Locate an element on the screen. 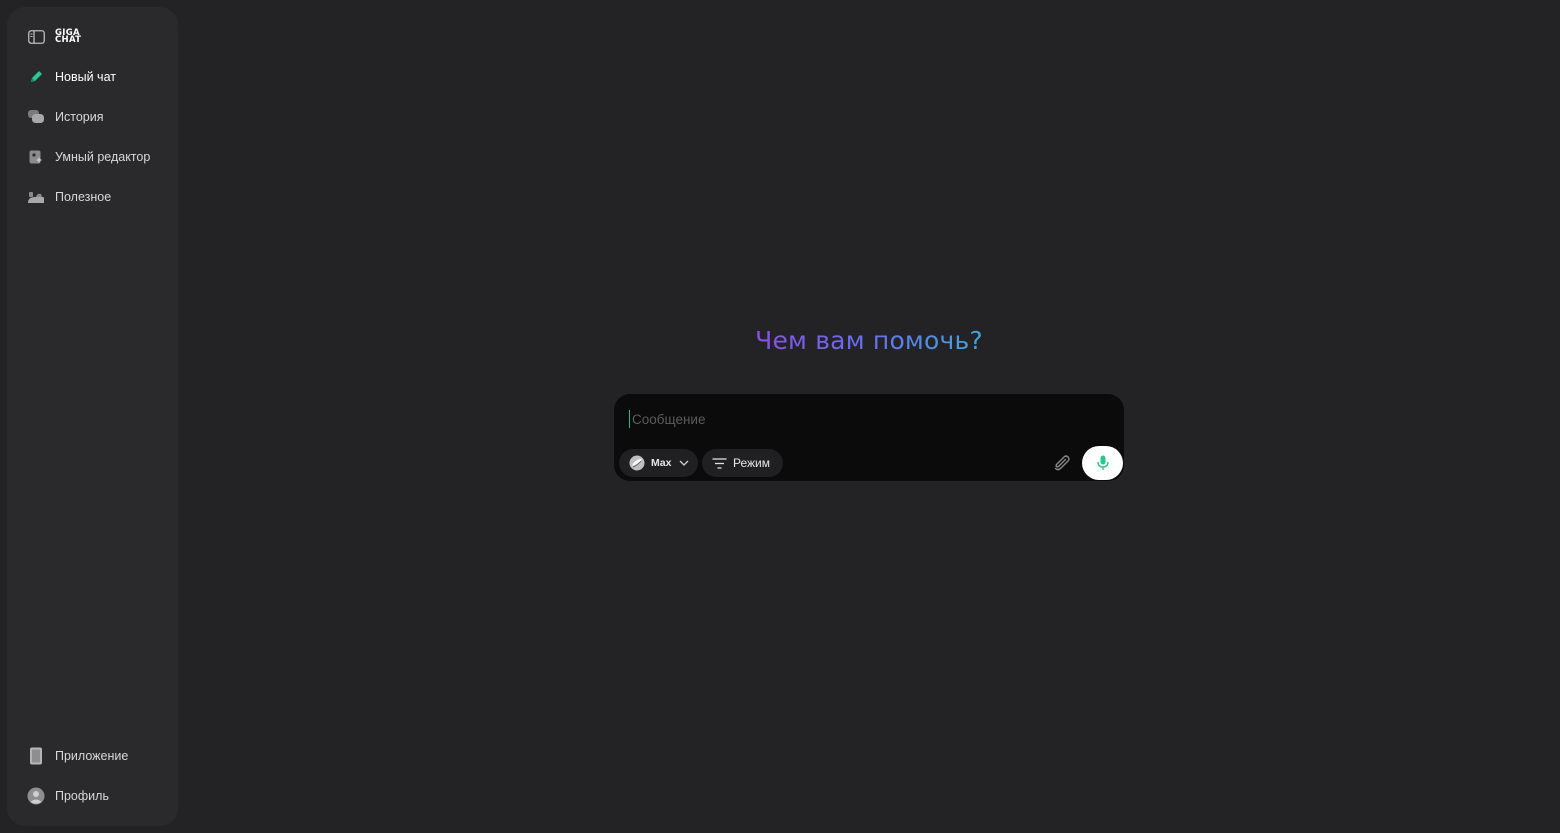 The height and width of the screenshot is (833, 1560). message-input is located at coordinates (865, 419).